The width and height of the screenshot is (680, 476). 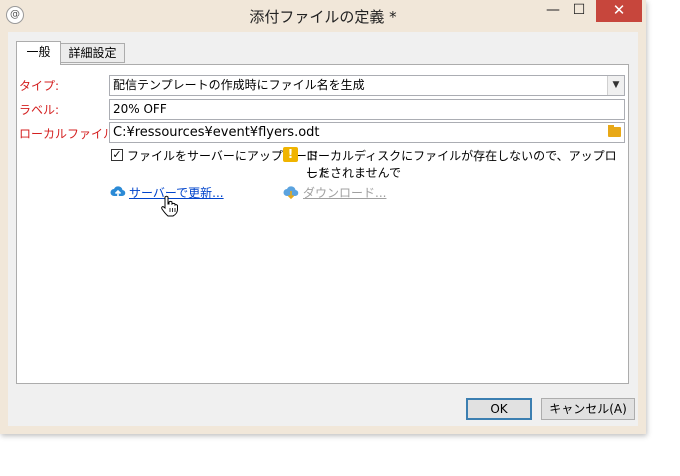 What do you see at coordinates (367, 109) in the screenshot?
I see `label-input: 20% OFF` at bounding box center [367, 109].